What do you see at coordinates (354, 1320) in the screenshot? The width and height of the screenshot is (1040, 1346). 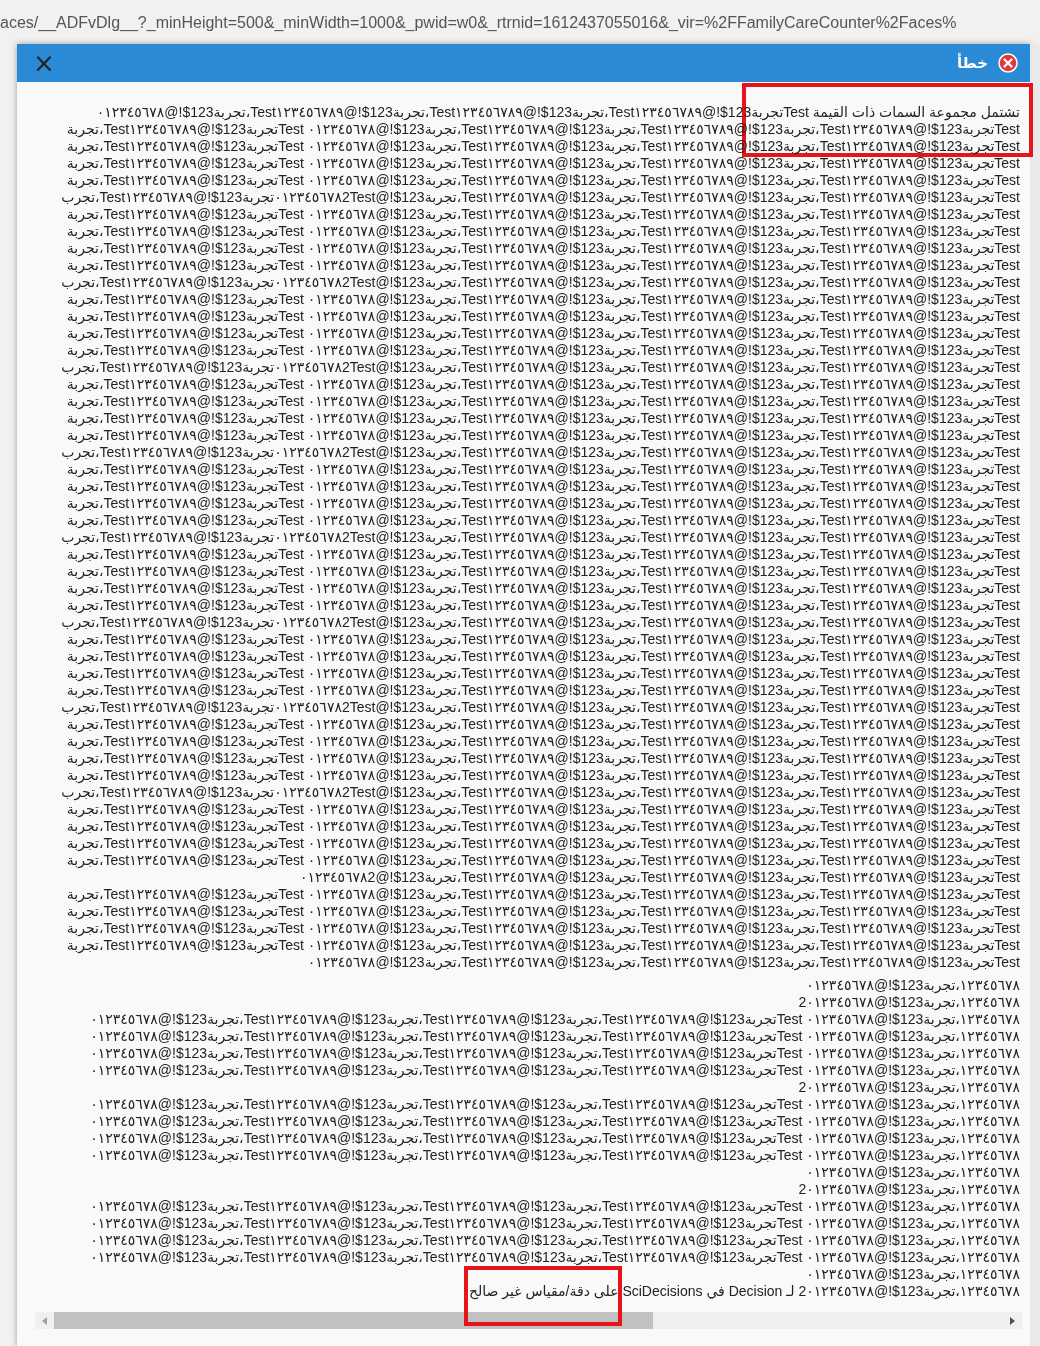 I see `scrollbar-thumb` at bounding box center [354, 1320].